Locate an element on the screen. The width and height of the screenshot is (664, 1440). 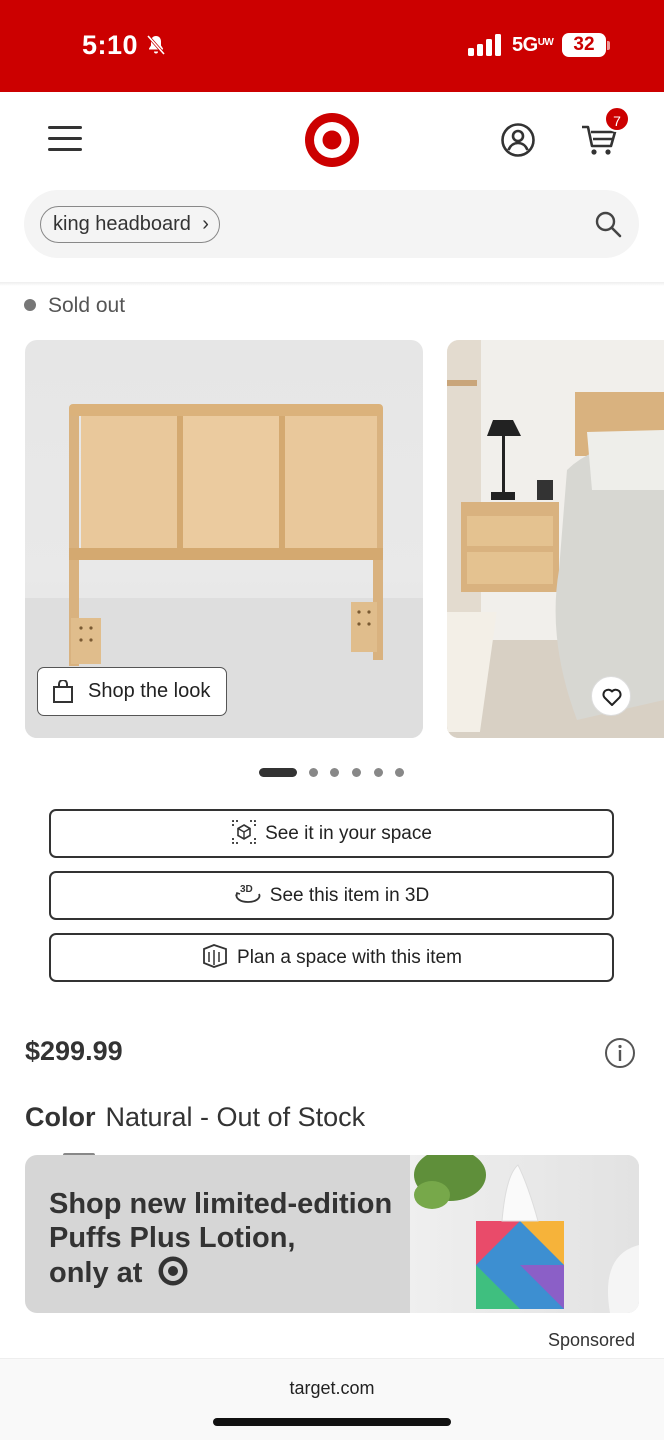
shopping-bag-icon is located at coordinates (63, 691).